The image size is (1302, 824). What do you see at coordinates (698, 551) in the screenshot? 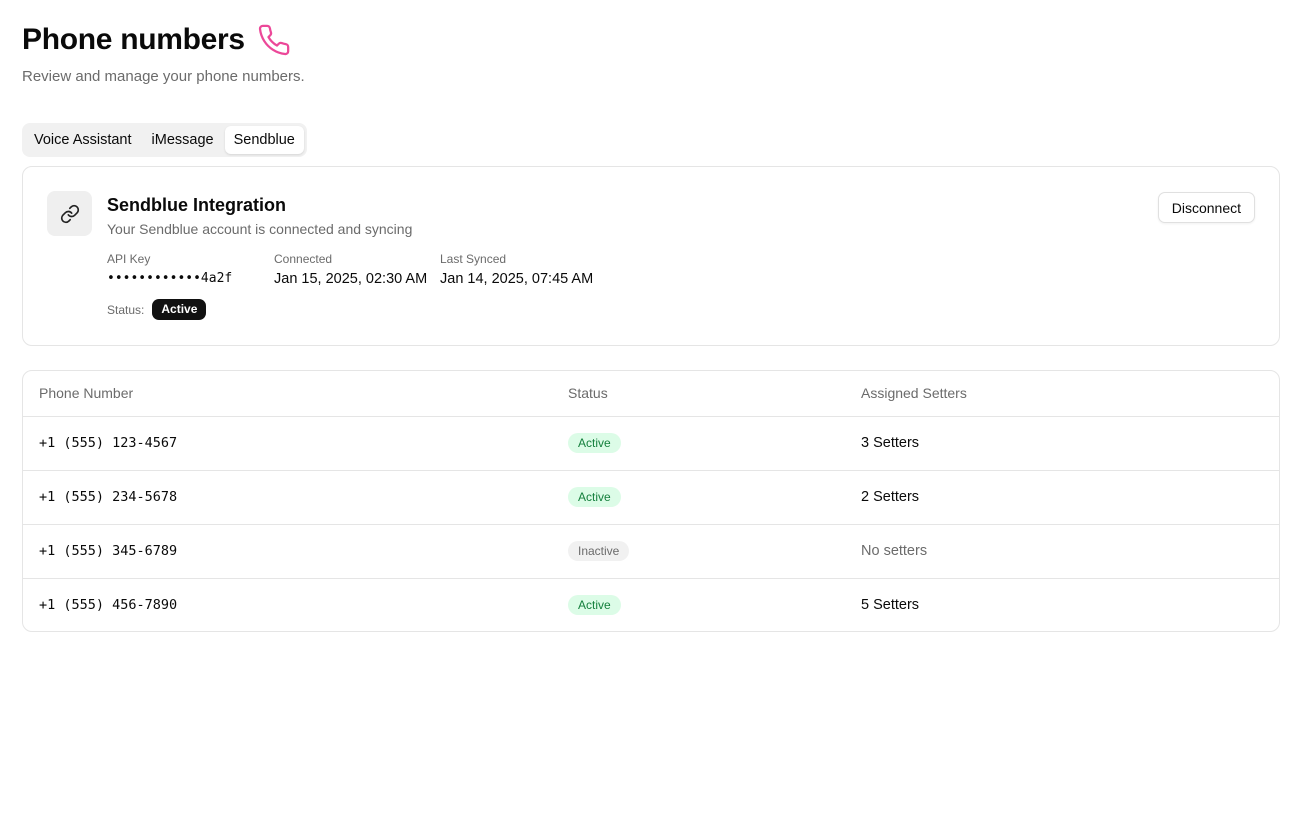
I see `status-cell: Inactive` at bounding box center [698, 551].